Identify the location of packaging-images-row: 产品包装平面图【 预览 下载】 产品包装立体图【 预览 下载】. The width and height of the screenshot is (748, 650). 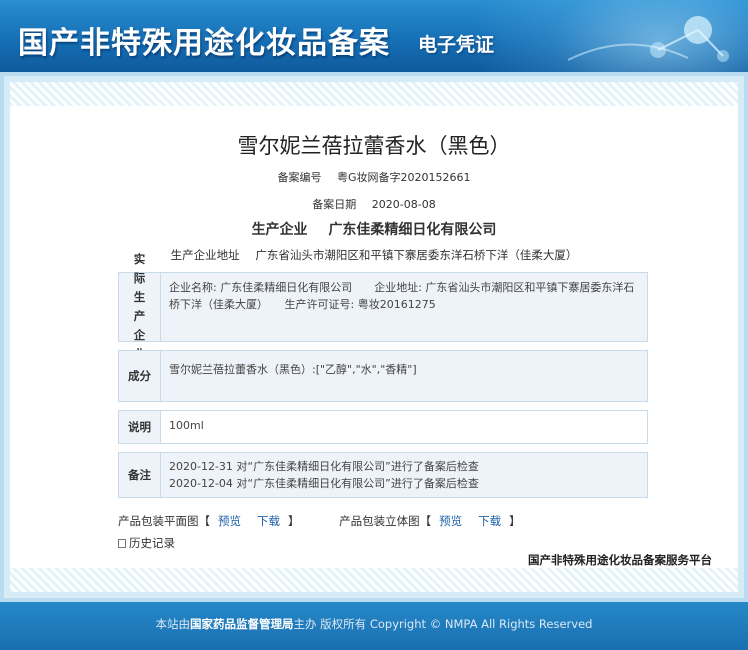
(337, 521).